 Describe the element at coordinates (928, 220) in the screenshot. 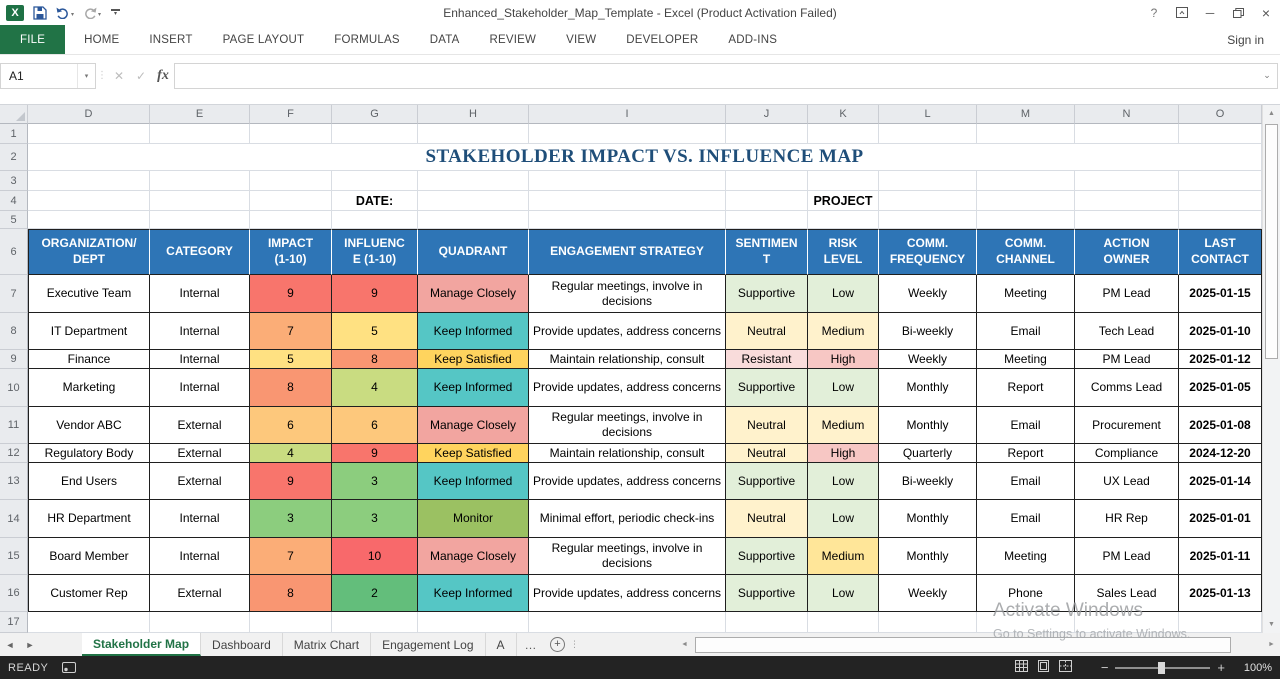

I see `cell-L5` at that location.